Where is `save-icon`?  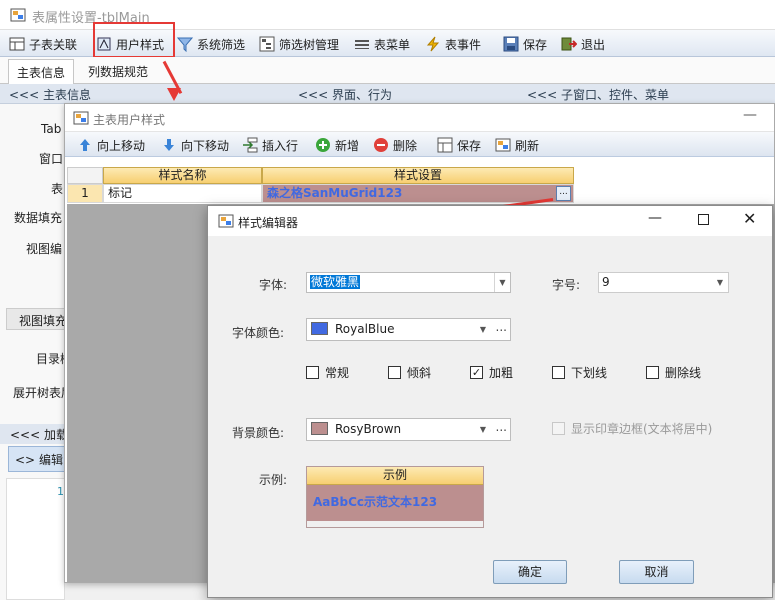 save-icon is located at coordinates (445, 145).